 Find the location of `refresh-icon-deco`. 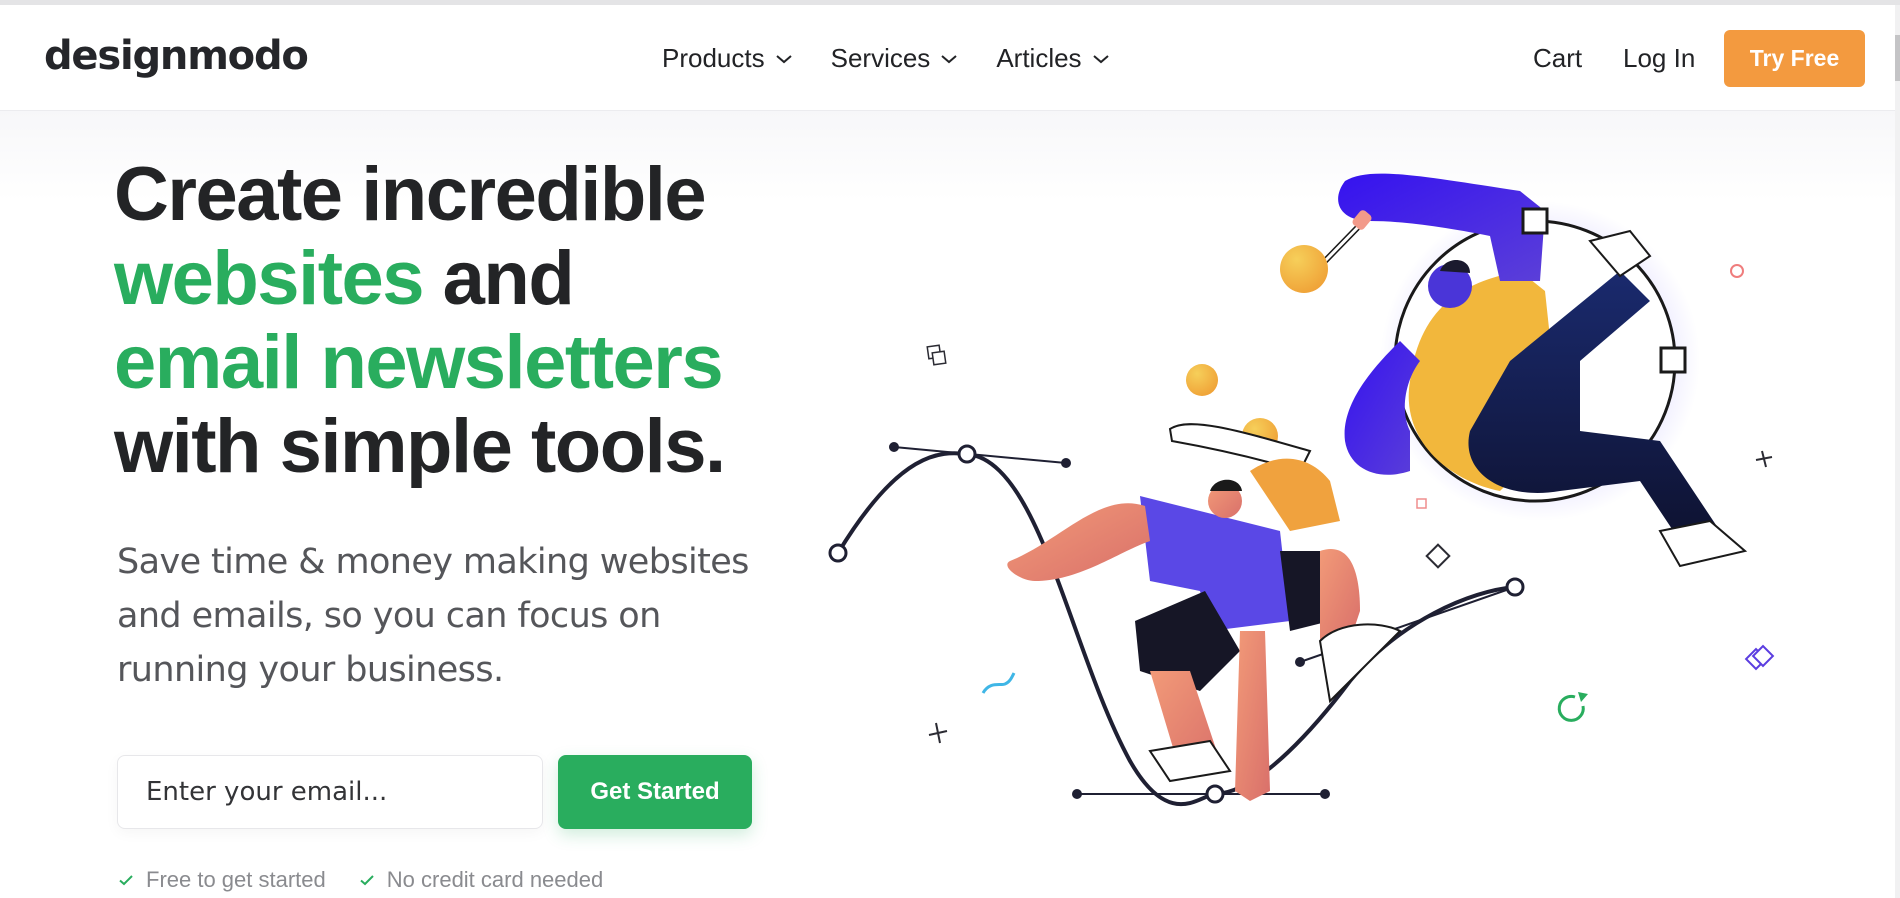

refresh-icon-deco is located at coordinates (1572, 707).